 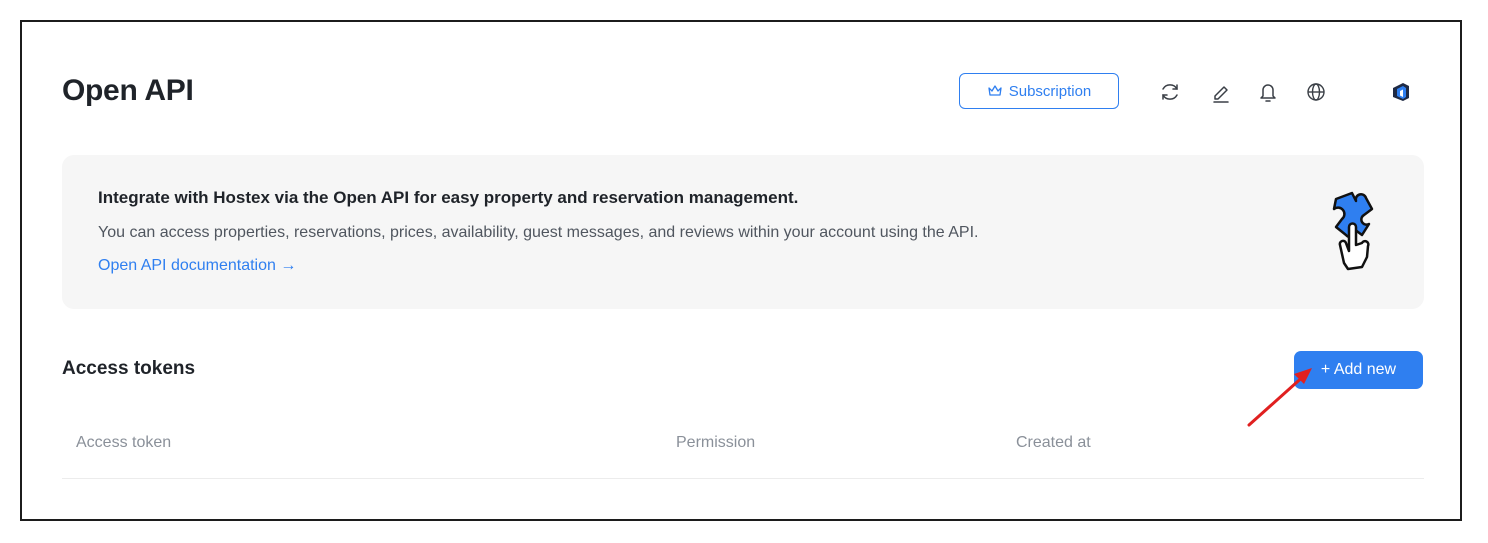 I want to click on crown-icon, so click(x=995, y=90).